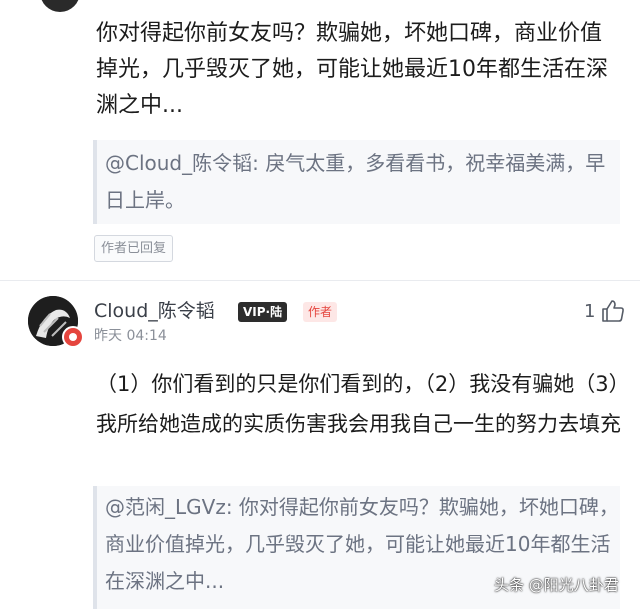 The width and height of the screenshot is (640, 609). What do you see at coordinates (356, 182) in the screenshot?
I see `quoted-reply: @Cloud_陈令韬: 戾气太重，多看看书，祝幸福美满，早日上岸。` at bounding box center [356, 182].